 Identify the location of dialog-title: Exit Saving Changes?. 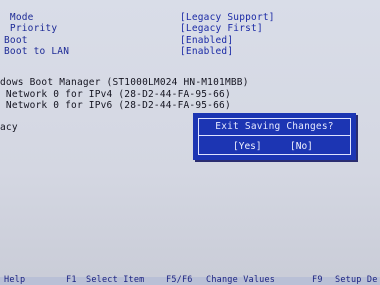
(274, 126).